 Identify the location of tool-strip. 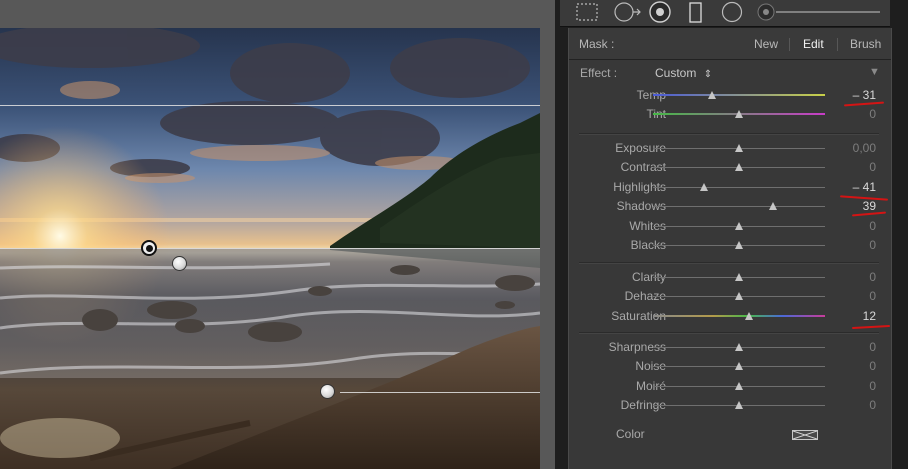
(725, 13).